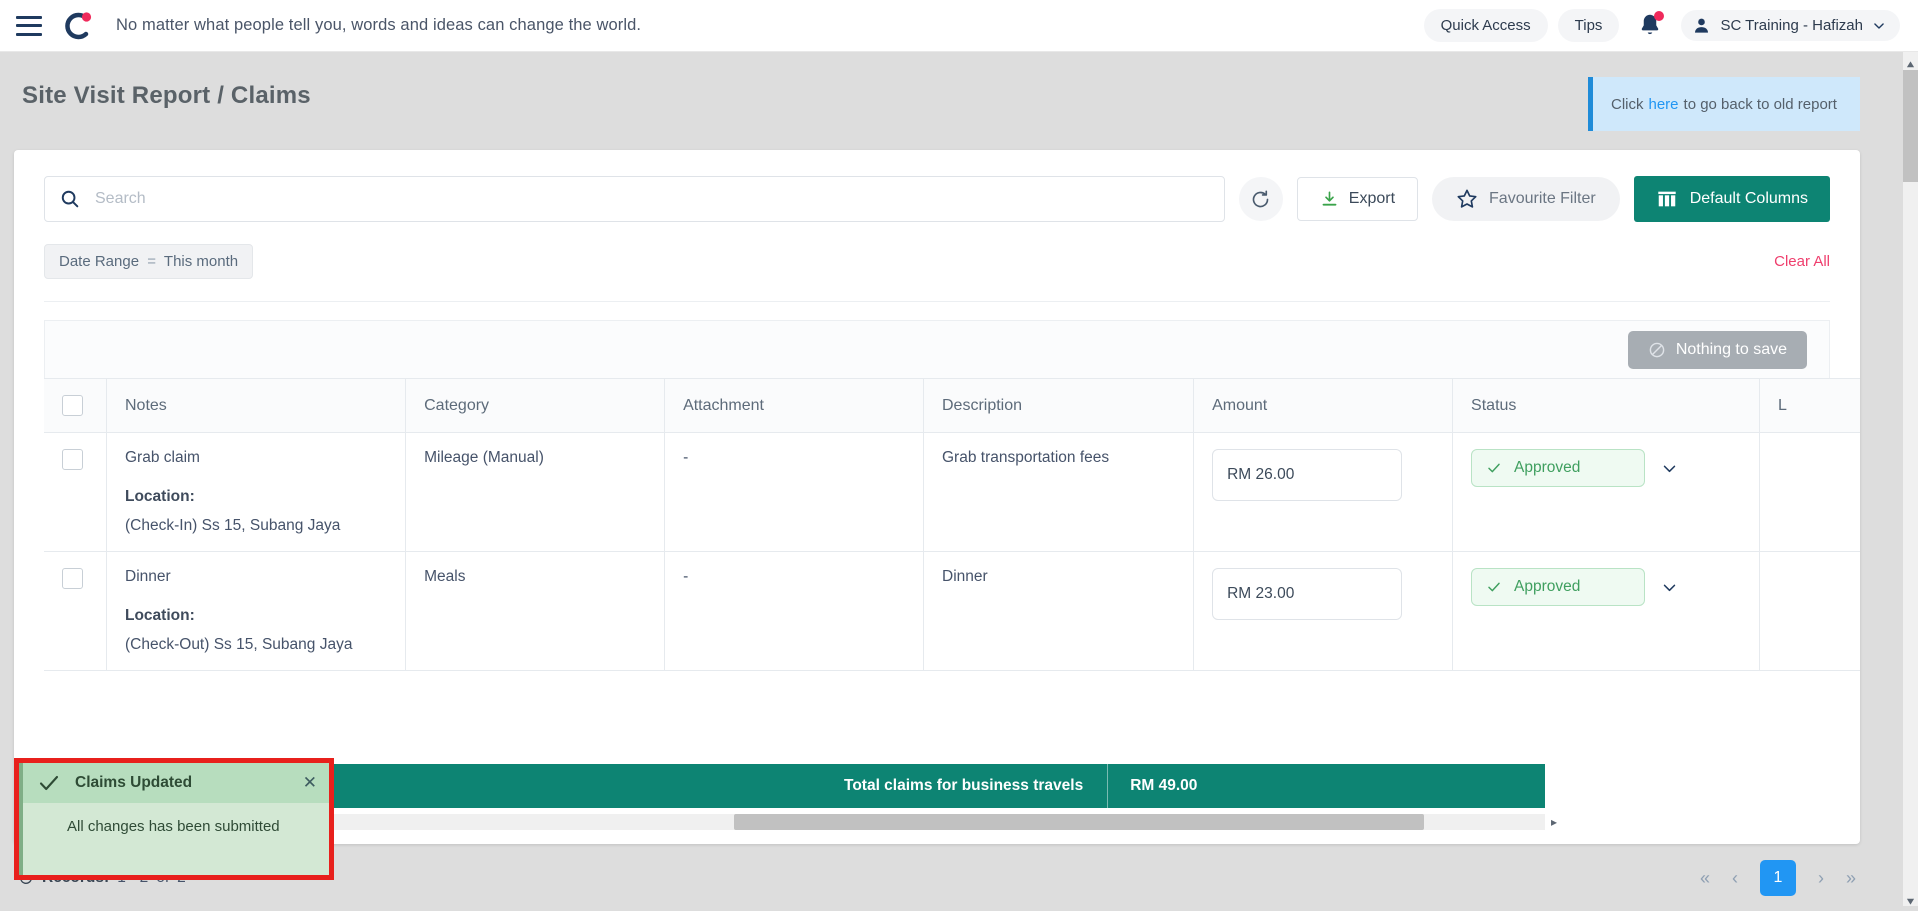 The height and width of the screenshot is (911, 1918). What do you see at coordinates (233, 525) in the screenshot?
I see `location-value: (Check-In) Ss 15, Subang Jaya` at bounding box center [233, 525].